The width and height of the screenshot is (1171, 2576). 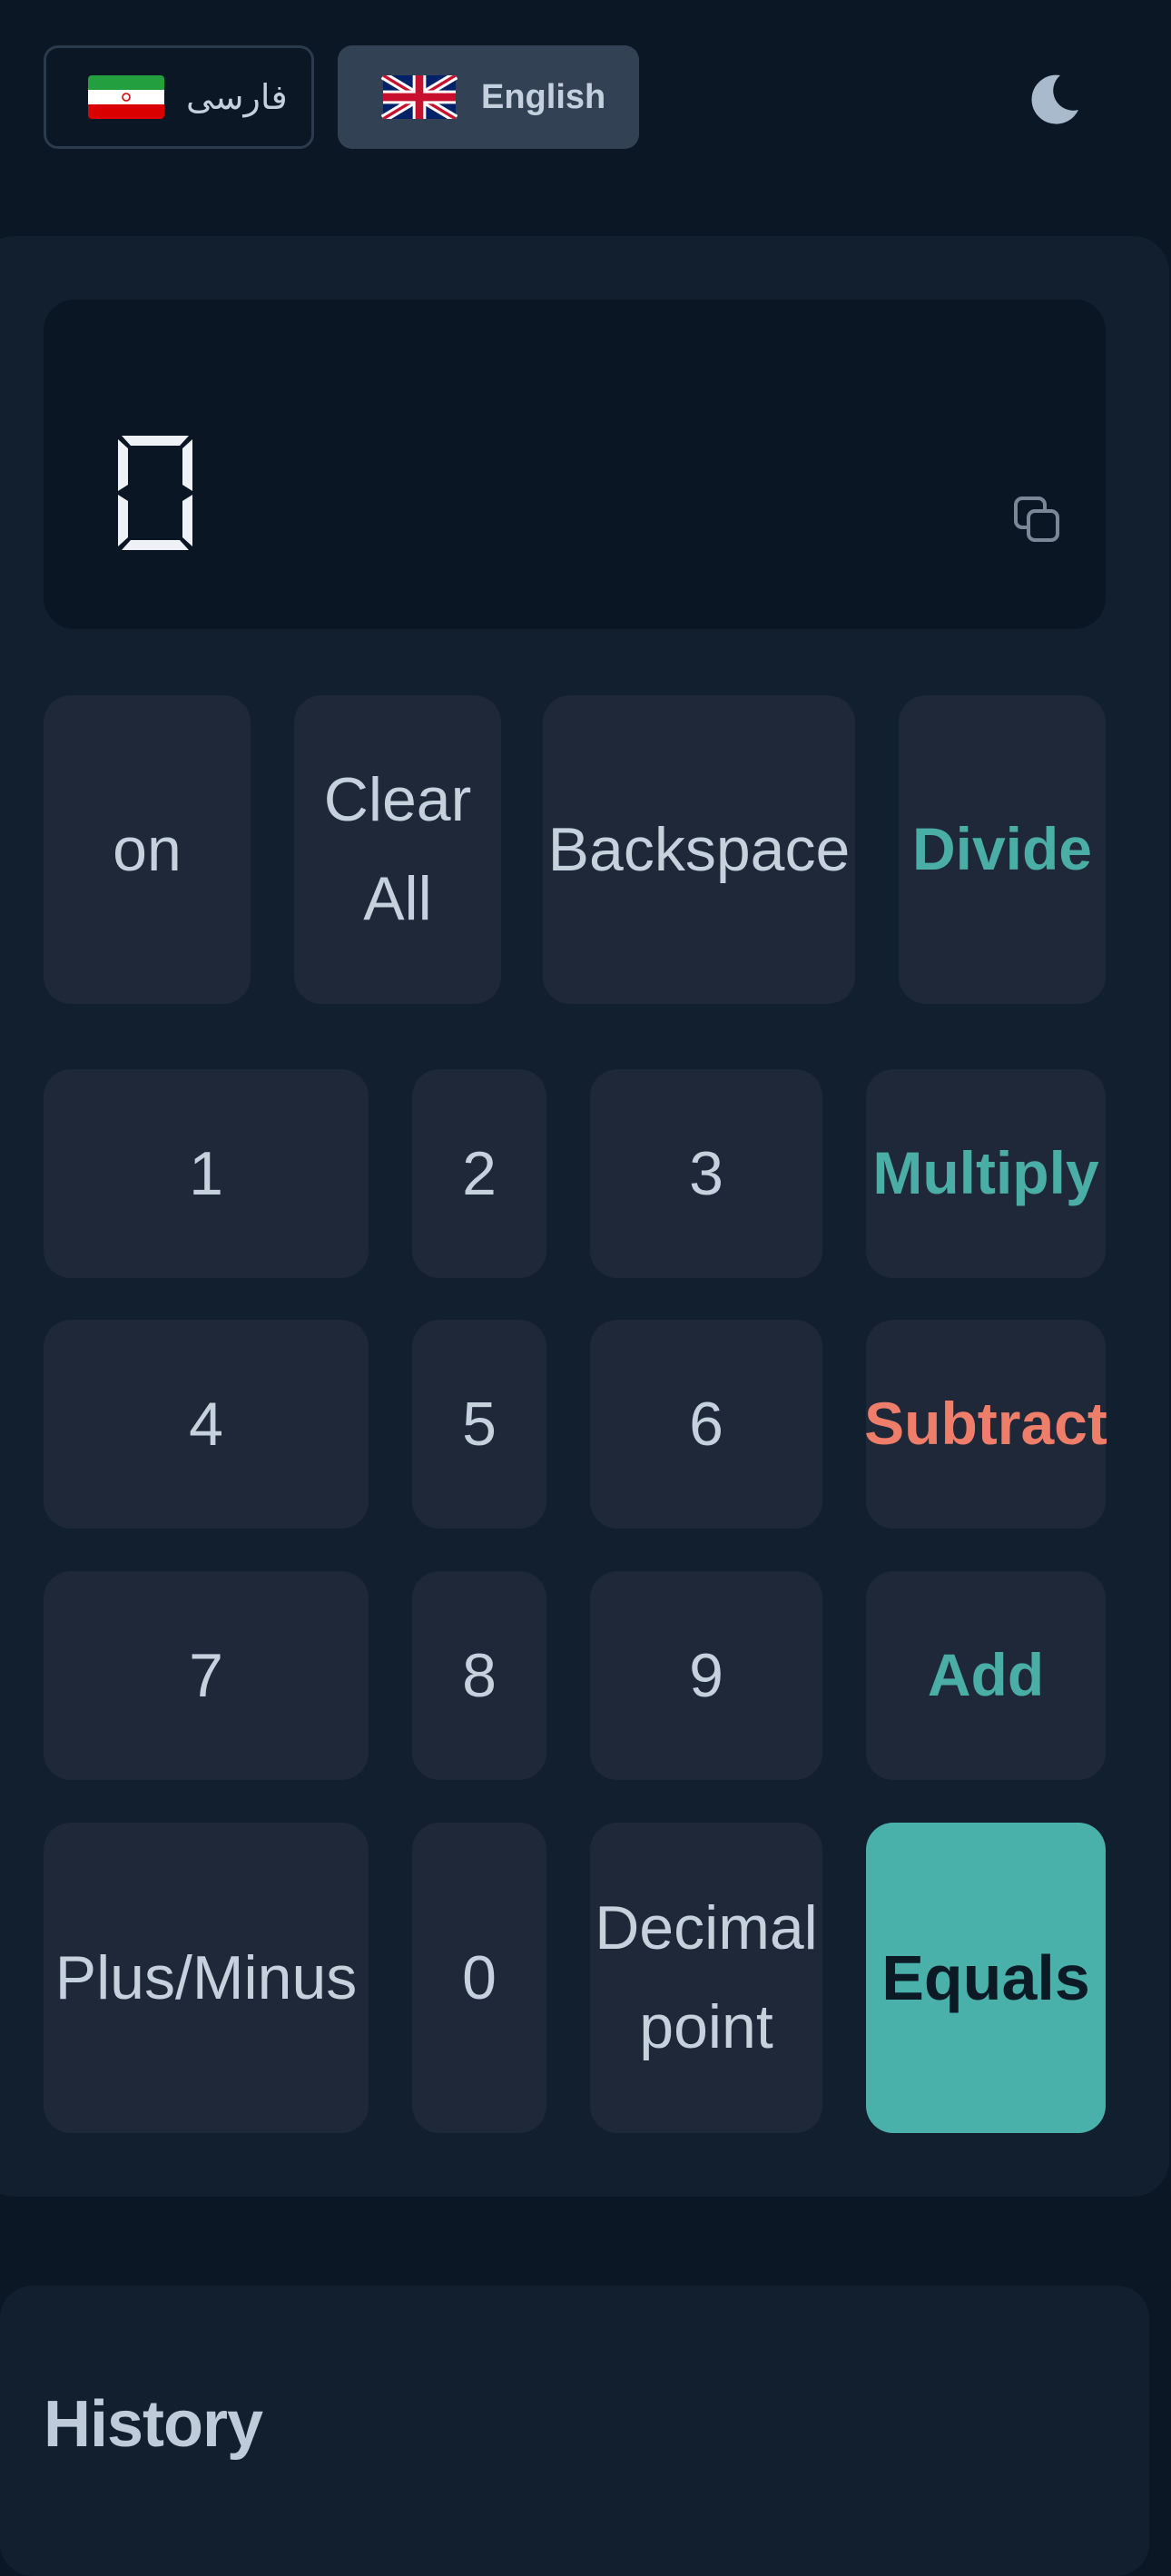 What do you see at coordinates (986, 1173) in the screenshot?
I see `multiply-button: Multiply` at bounding box center [986, 1173].